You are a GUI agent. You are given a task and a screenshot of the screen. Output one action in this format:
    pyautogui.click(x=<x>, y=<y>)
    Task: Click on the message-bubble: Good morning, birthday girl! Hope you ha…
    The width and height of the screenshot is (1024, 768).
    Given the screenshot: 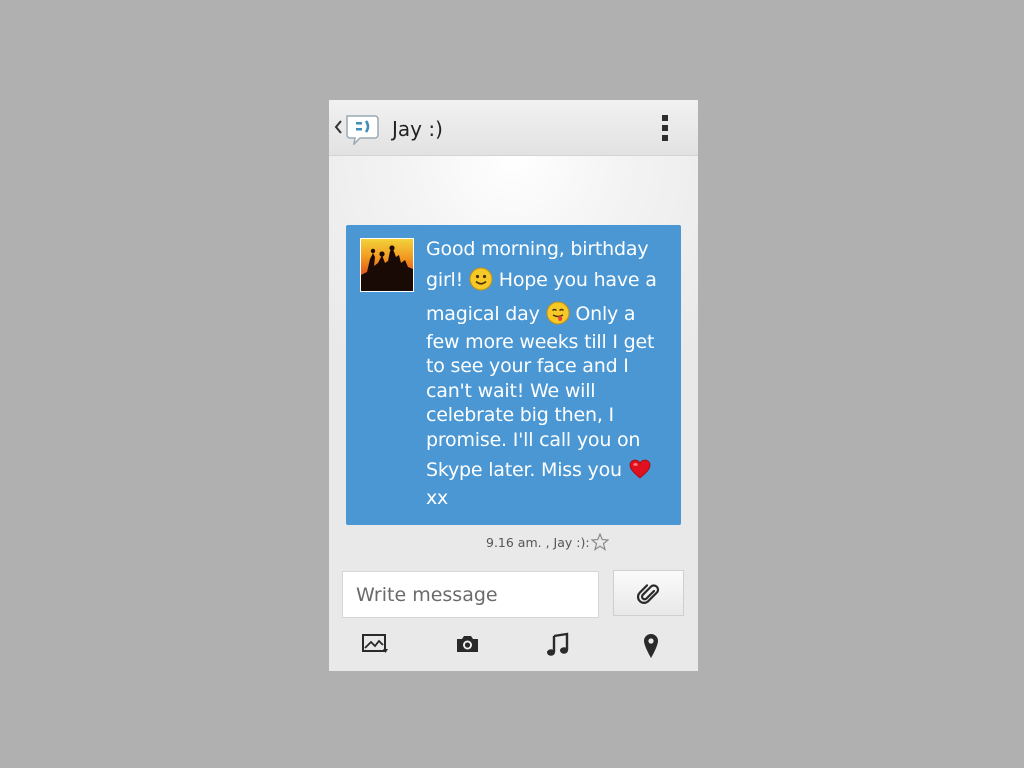 What is the action you would take?
    pyautogui.click(x=513, y=375)
    